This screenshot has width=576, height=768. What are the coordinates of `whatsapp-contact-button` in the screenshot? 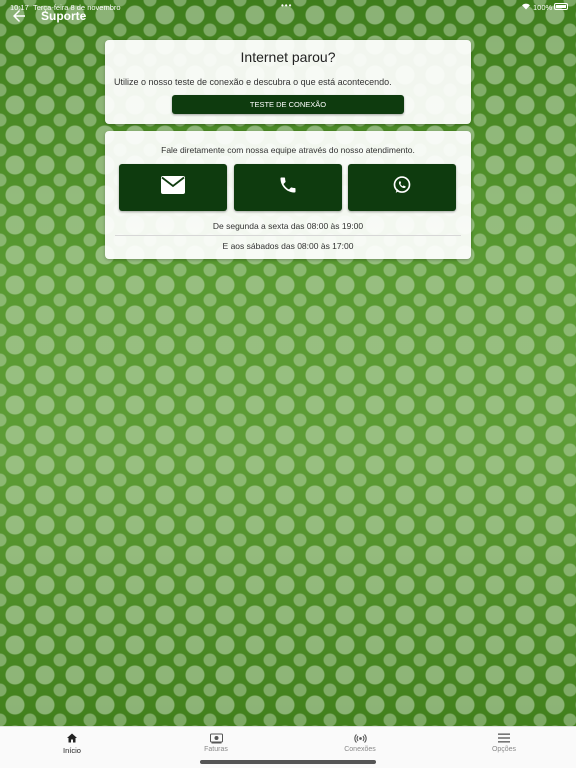 It's located at (402, 187).